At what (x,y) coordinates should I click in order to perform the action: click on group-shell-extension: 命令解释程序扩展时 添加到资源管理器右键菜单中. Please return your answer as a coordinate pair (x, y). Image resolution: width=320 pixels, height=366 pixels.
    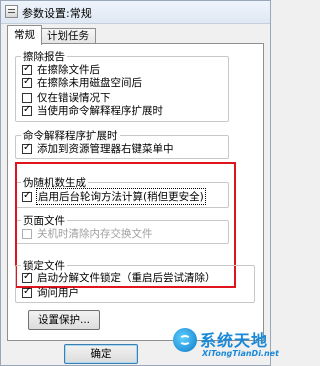
    Looking at the image, I should click on (122, 143).